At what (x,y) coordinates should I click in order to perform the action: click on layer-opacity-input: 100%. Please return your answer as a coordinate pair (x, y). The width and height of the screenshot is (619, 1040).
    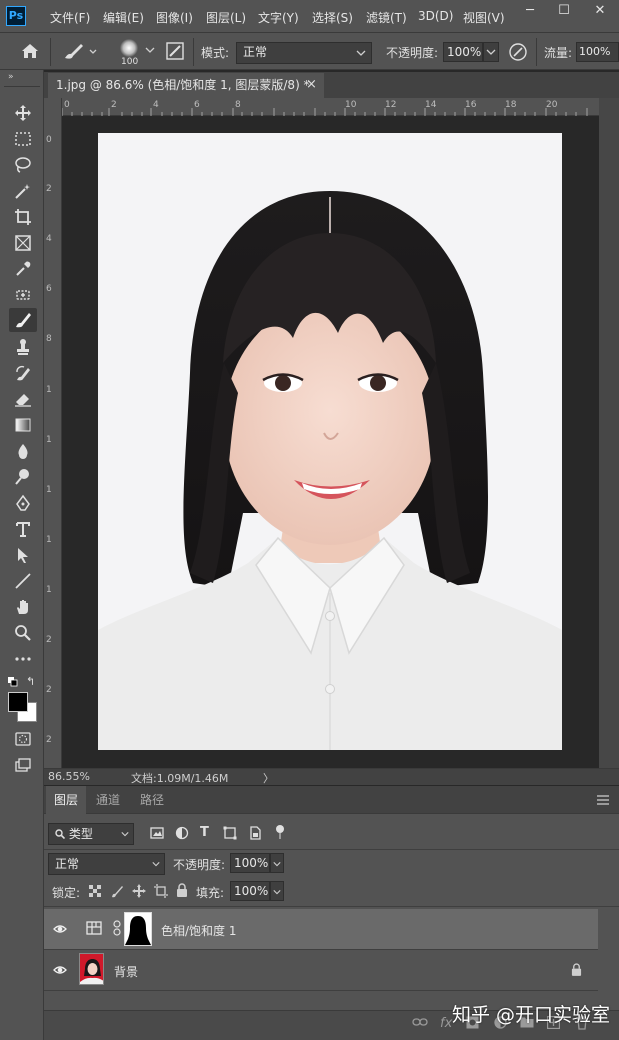
    Looking at the image, I should click on (250, 863).